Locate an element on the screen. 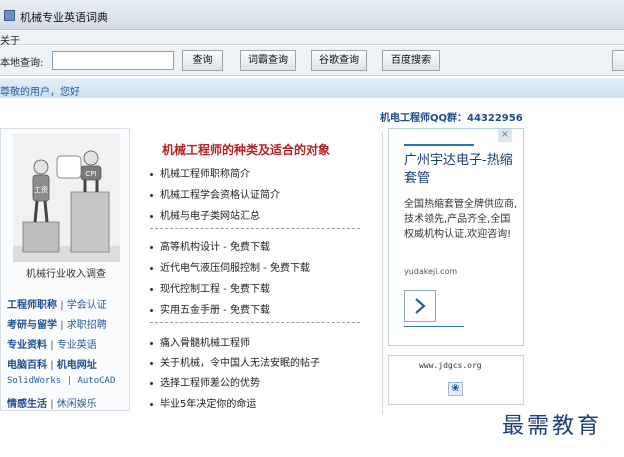  cartoon-right-label: CPI is located at coordinates (90, 174).